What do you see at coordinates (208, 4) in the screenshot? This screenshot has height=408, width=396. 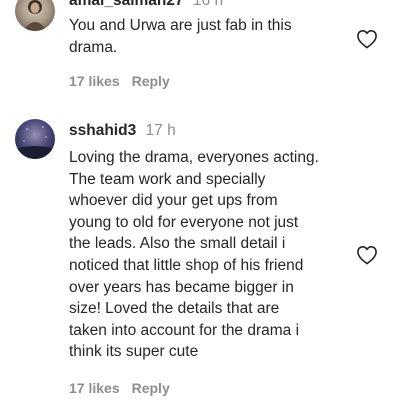 I see `comment-timestamp: 16 h` at bounding box center [208, 4].